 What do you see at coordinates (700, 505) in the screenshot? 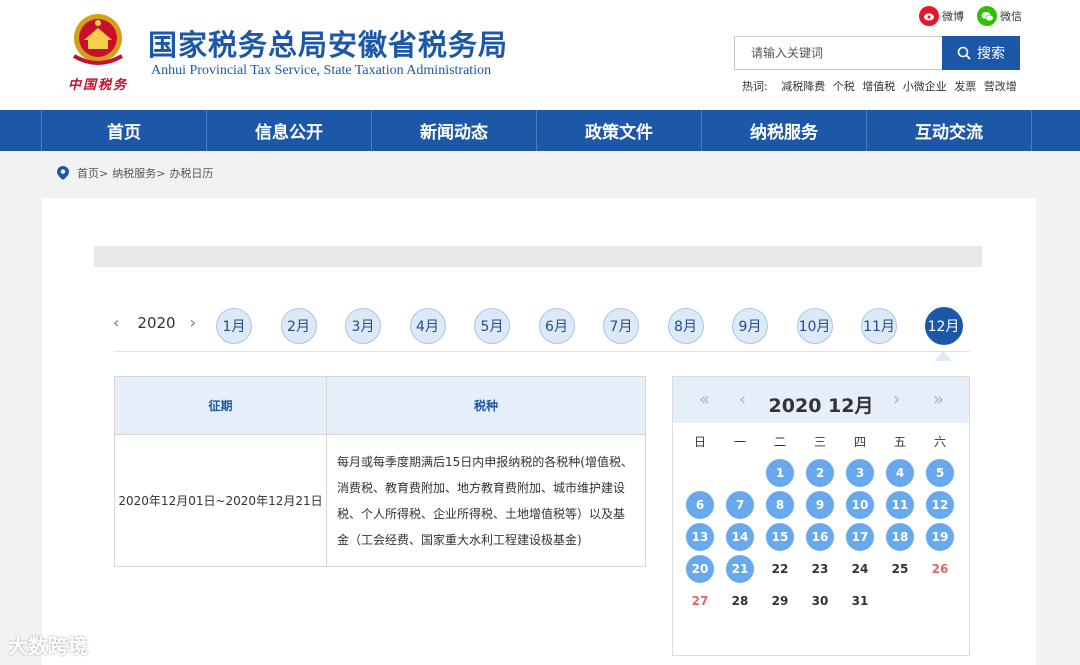
I see `calendar-day-tax-period: 6` at bounding box center [700, 505].